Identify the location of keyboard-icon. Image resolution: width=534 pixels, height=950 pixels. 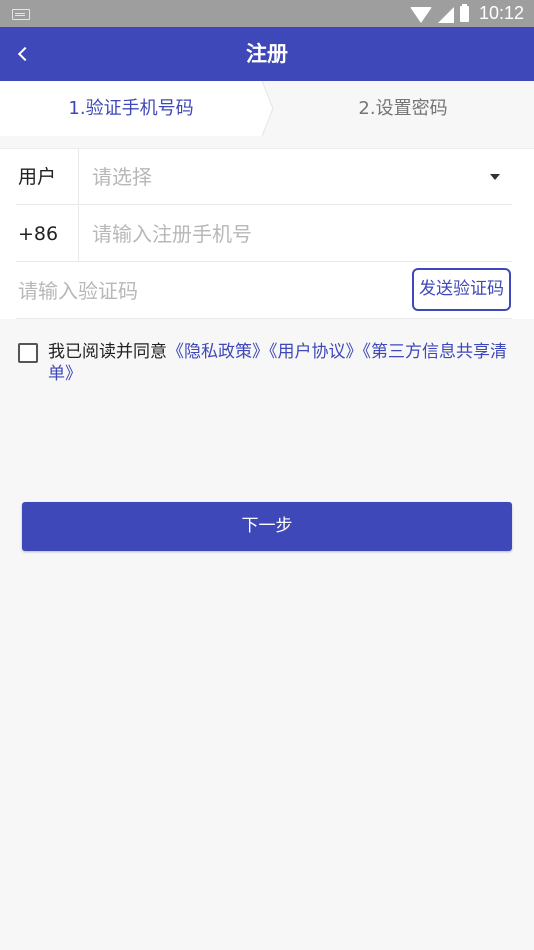
(21, 14).